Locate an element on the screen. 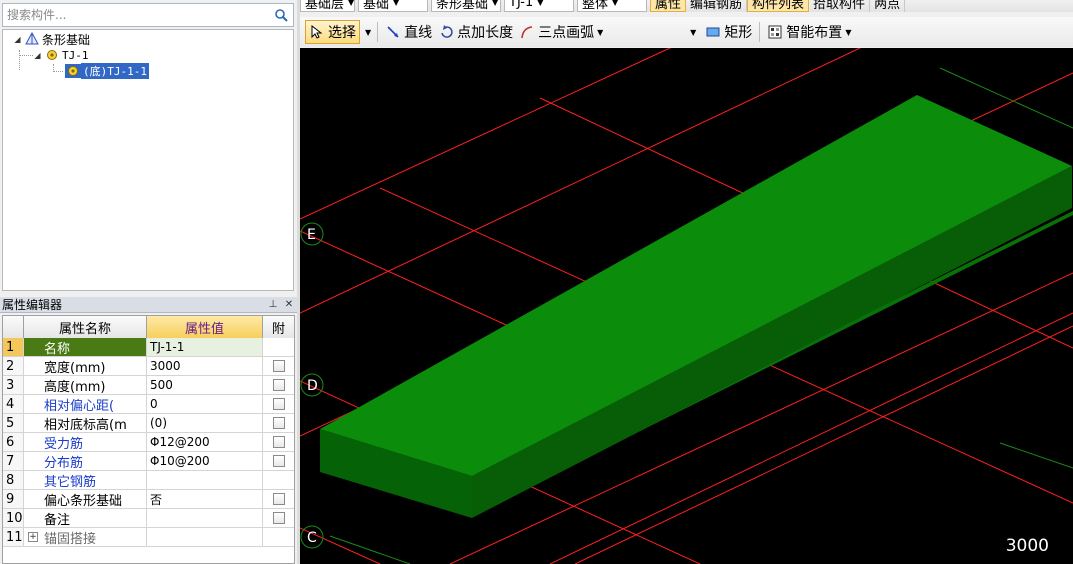 This screenshot has width=1073, height=564. property-row: 6 受力筋 Φ12@200 is located at coordinates (148, 442).